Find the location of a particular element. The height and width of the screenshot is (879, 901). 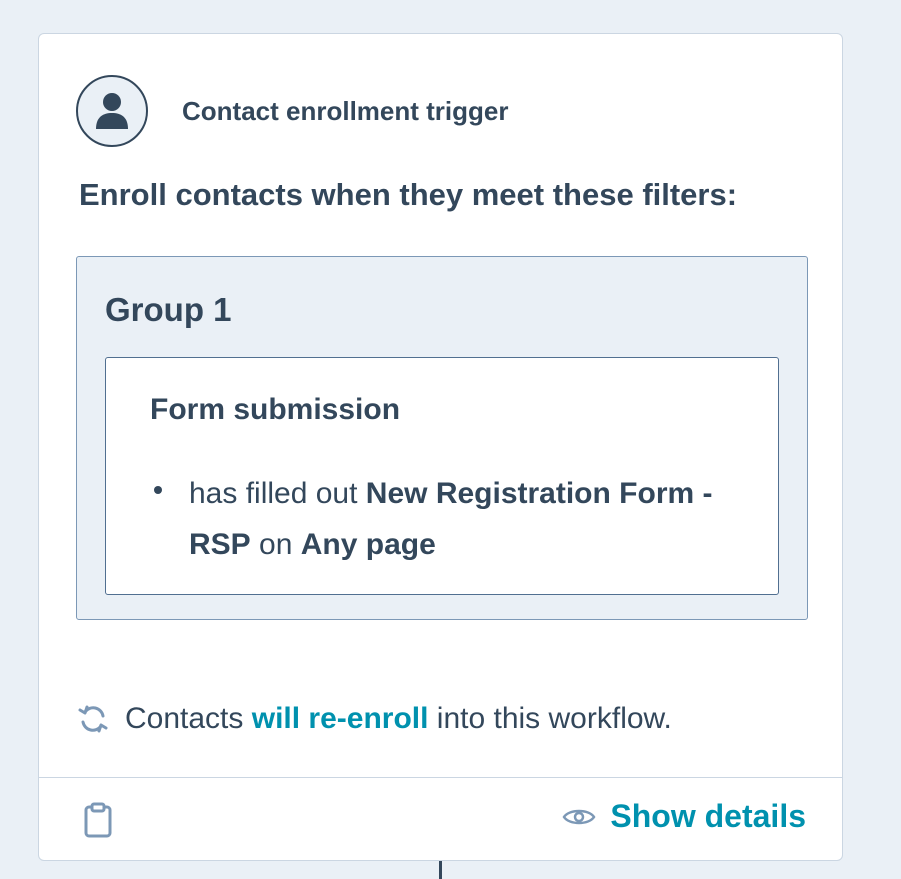

trigger-header: Contact enrollment trigger is located at coordinates (292, 111).